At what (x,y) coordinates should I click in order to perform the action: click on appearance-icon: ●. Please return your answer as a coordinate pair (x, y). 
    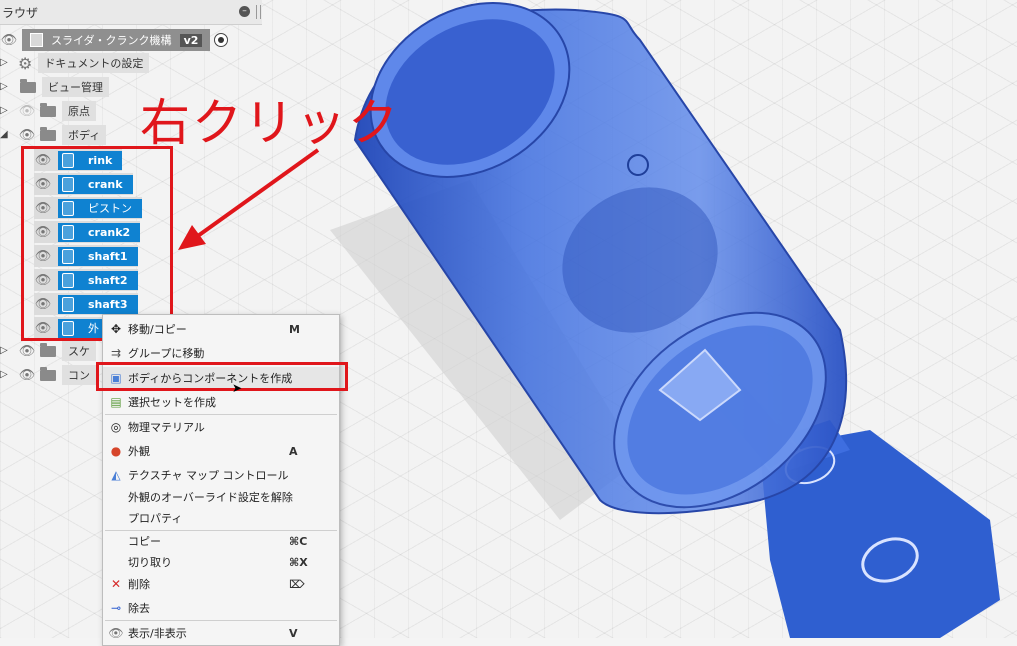
    Looking at the image, I should click on (116, 451).